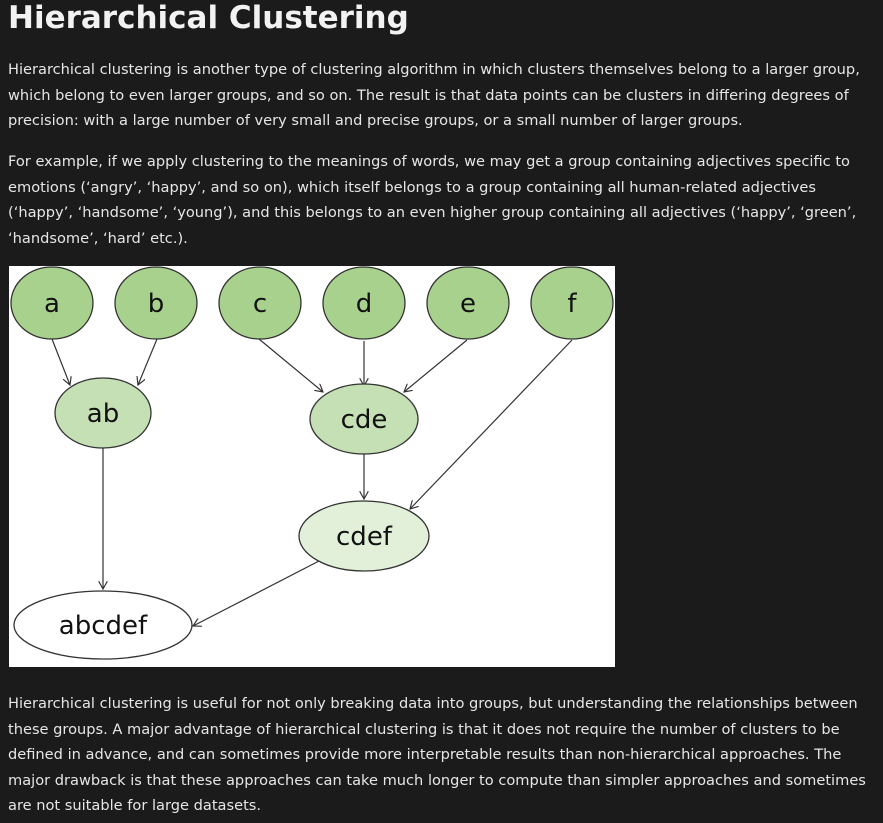 This screenshot has width=883, height=823. I want to click on node-c-label: c, so click(260, 304).